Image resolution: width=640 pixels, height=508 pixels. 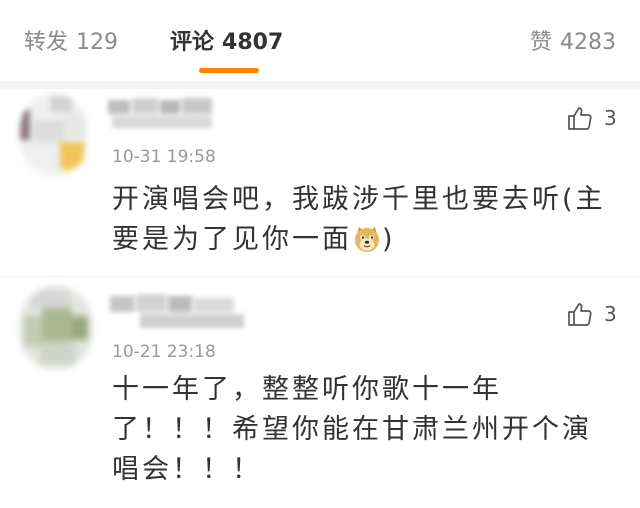 What do you see at coordinates (253, 42) in the screenshot?
I see `tab-comments-count: 4807` at bounding box center [253, 42].